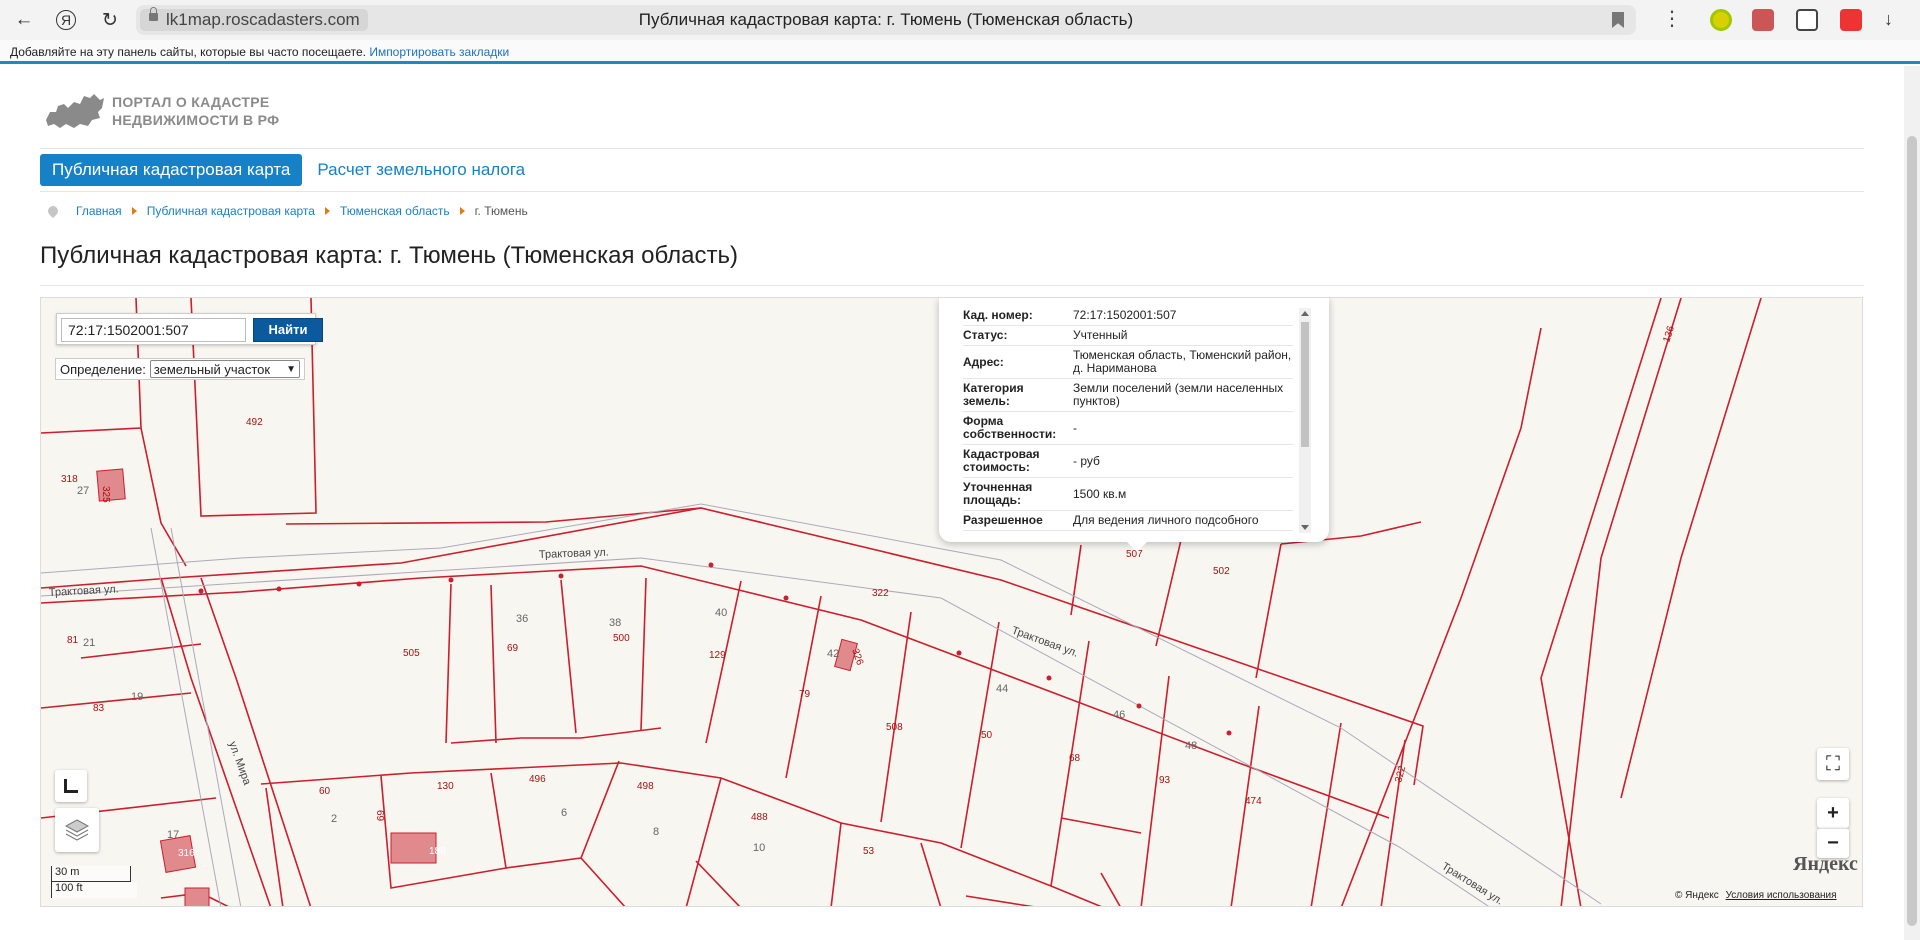  What do you see at coordinates (153, 330) in the screenshot?
I see `cadastral-number-input` at bounding box center [153, 330].